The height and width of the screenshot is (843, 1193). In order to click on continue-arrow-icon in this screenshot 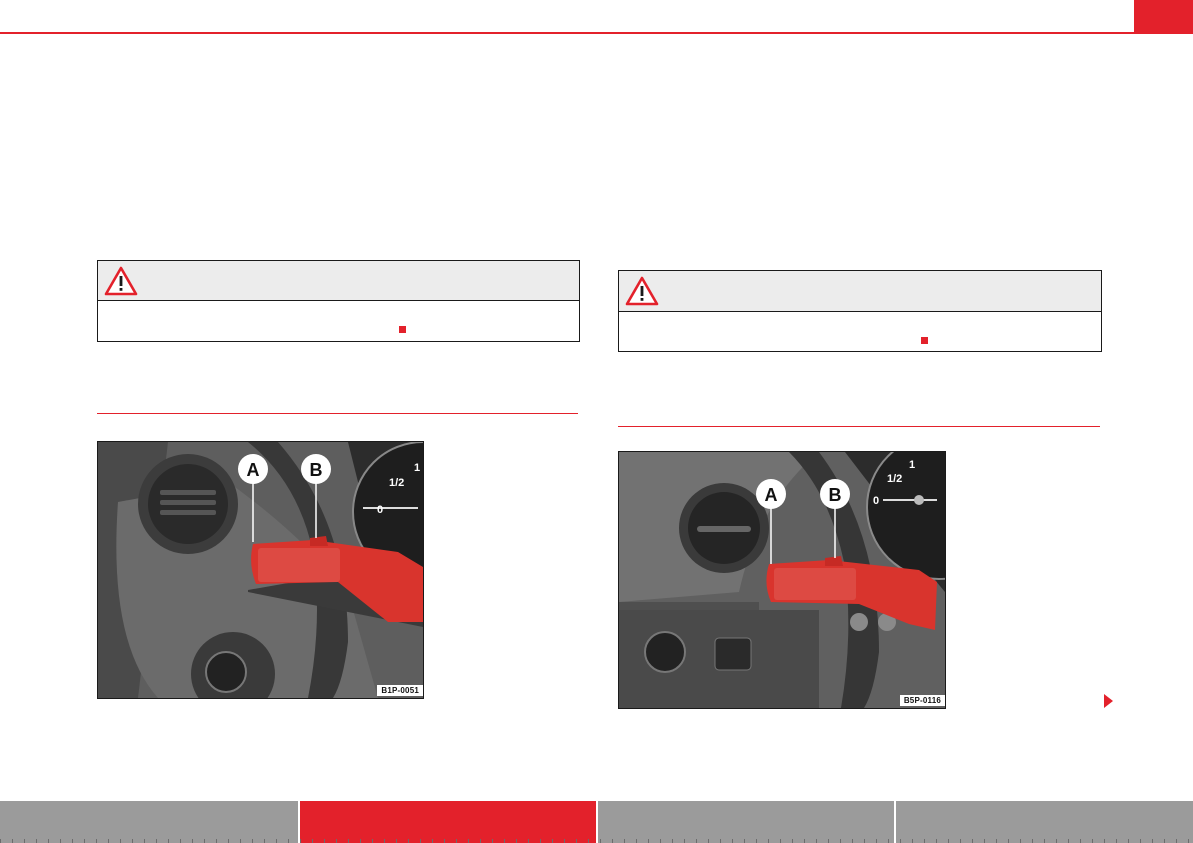, I will do `click(1108, 701)`.